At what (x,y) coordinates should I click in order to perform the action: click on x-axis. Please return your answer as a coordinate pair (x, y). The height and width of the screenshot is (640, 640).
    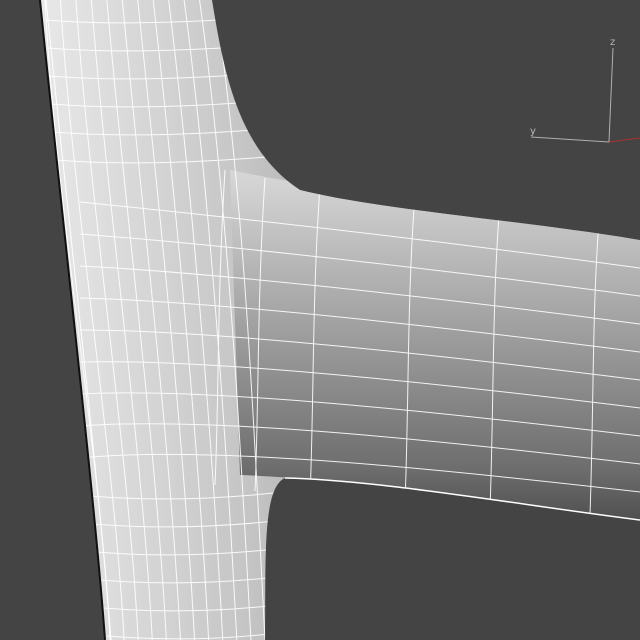
    Looking at the image, I should click on (624, 140).